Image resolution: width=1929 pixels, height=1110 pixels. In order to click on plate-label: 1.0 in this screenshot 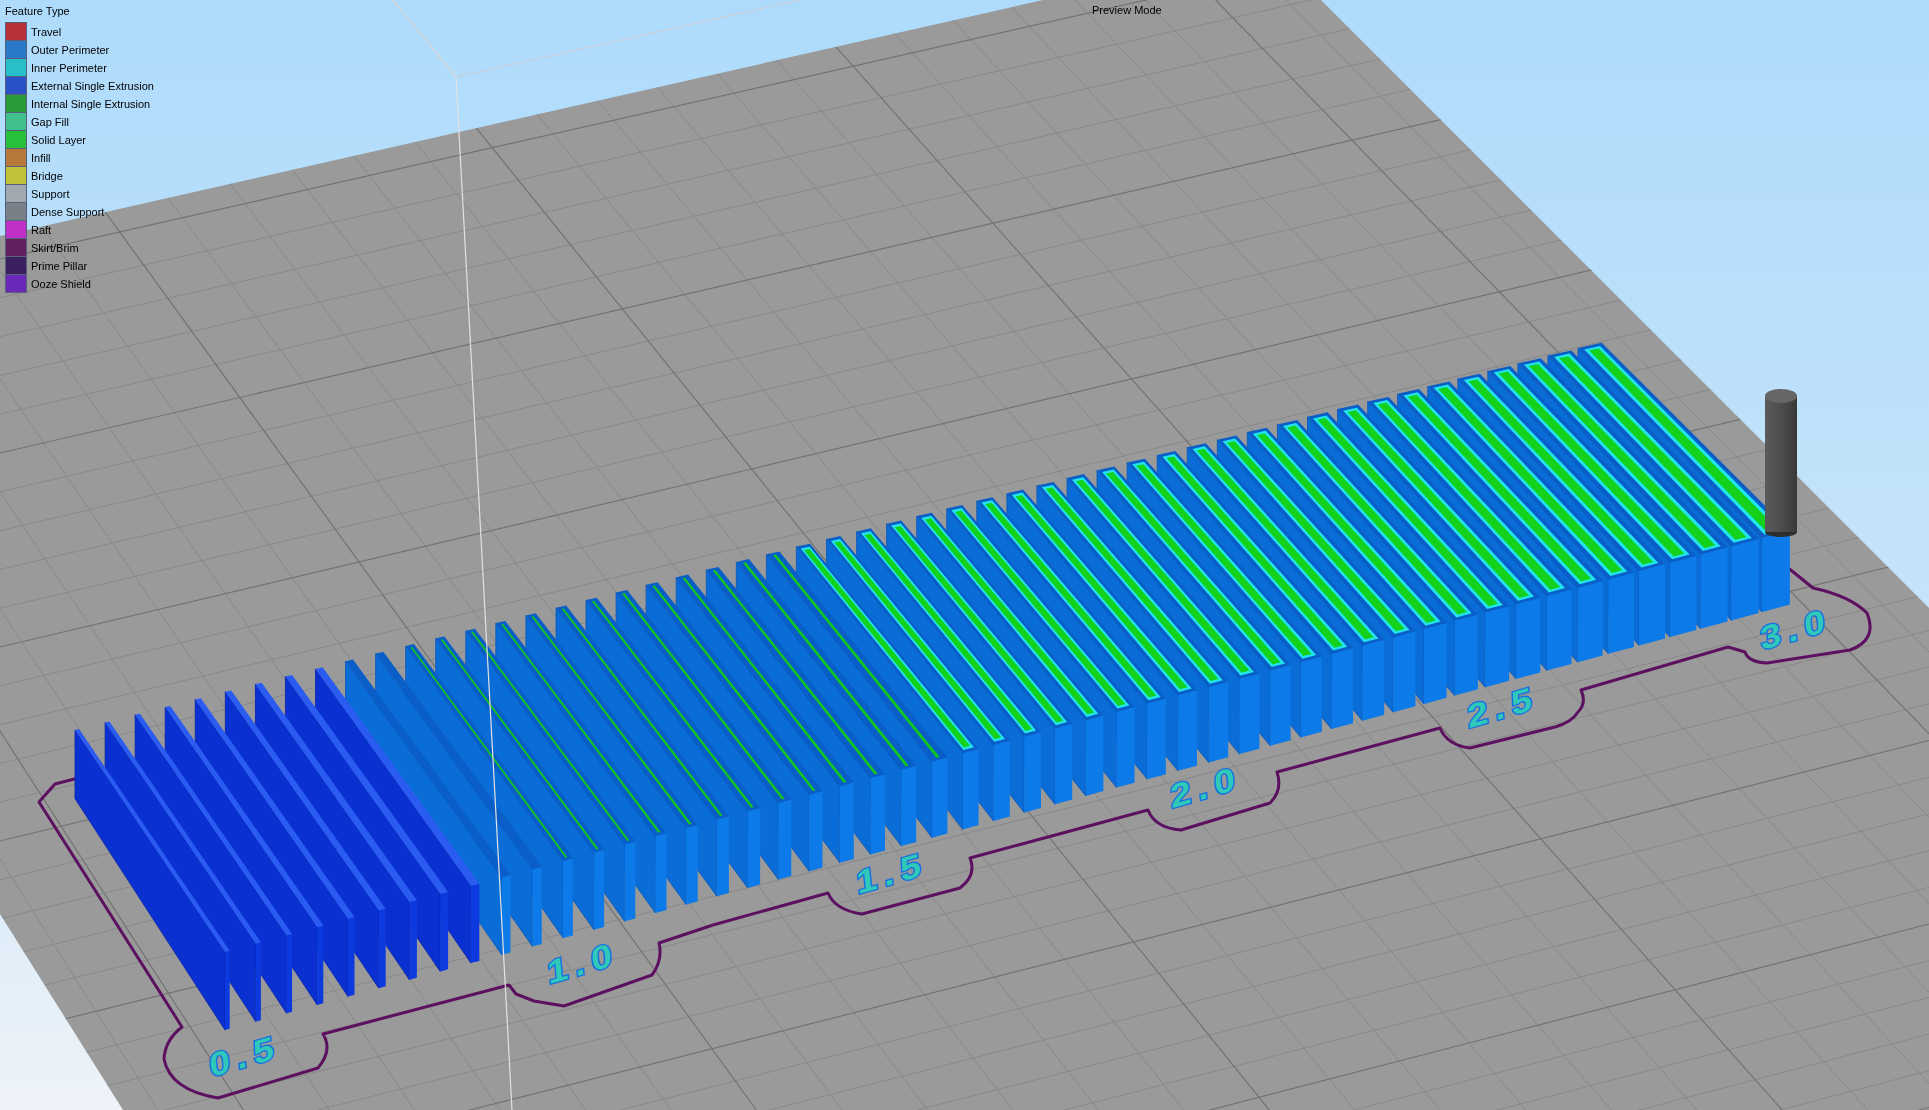, I will do `click(583, 963)`.